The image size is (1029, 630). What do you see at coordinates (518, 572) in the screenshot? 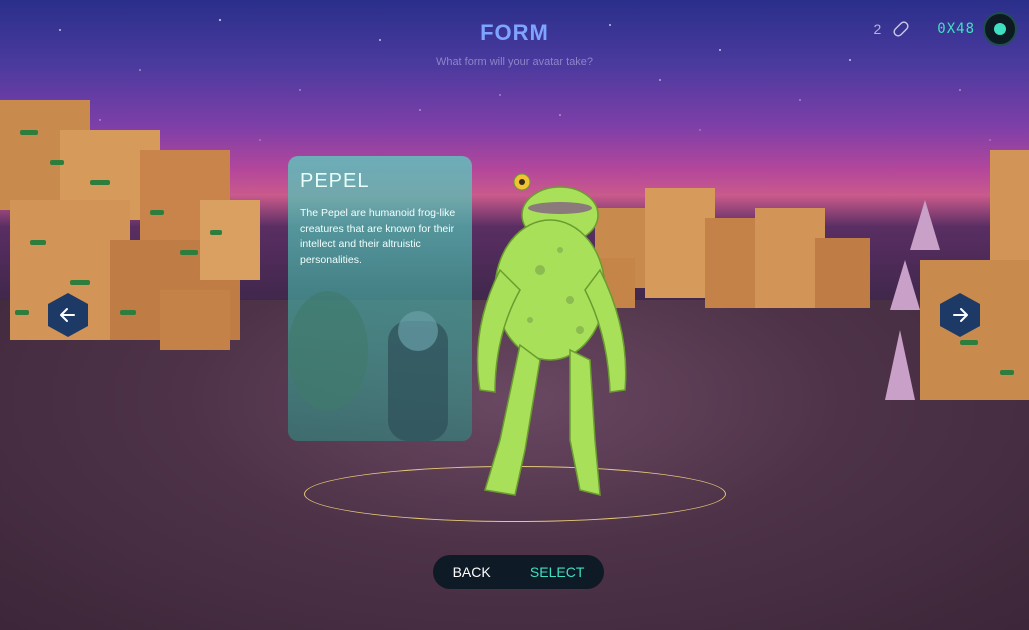
I see `action-button-group: BACK SELECT` at bounding box center [518, 572].